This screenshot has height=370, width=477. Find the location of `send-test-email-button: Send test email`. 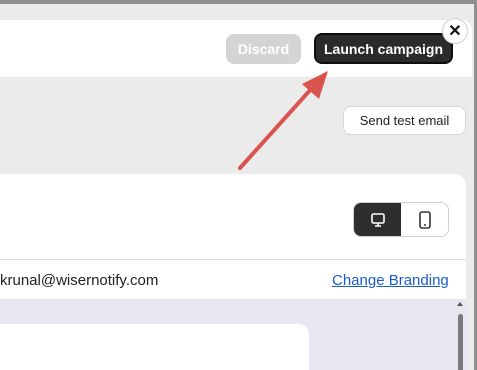

send-test-email-button: Send test email is located at coordinates (404, 120).